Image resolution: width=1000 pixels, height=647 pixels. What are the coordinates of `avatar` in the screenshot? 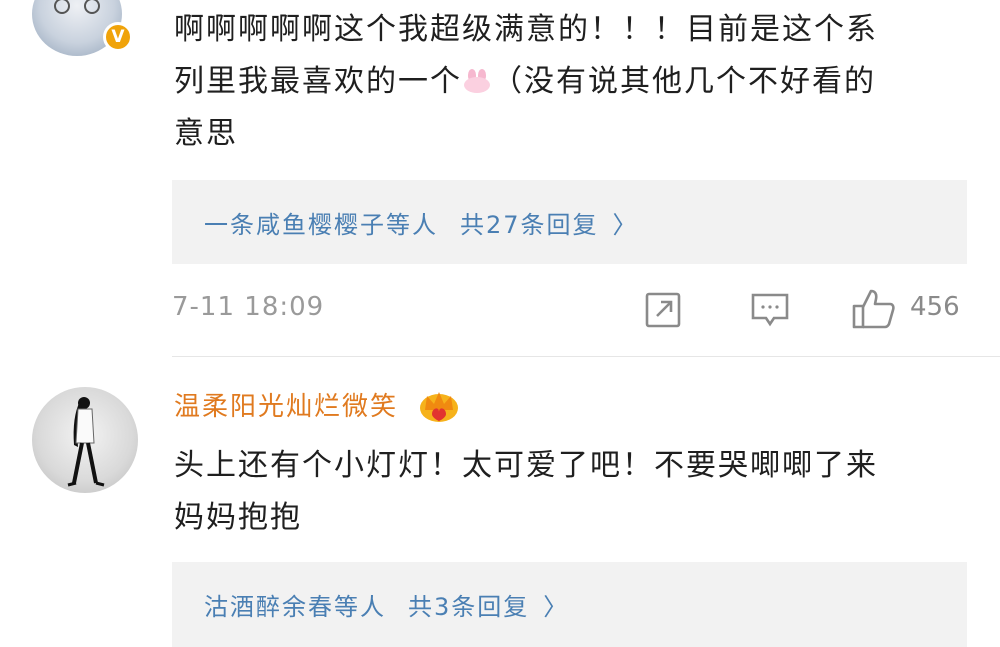 It's located at (85, 440).